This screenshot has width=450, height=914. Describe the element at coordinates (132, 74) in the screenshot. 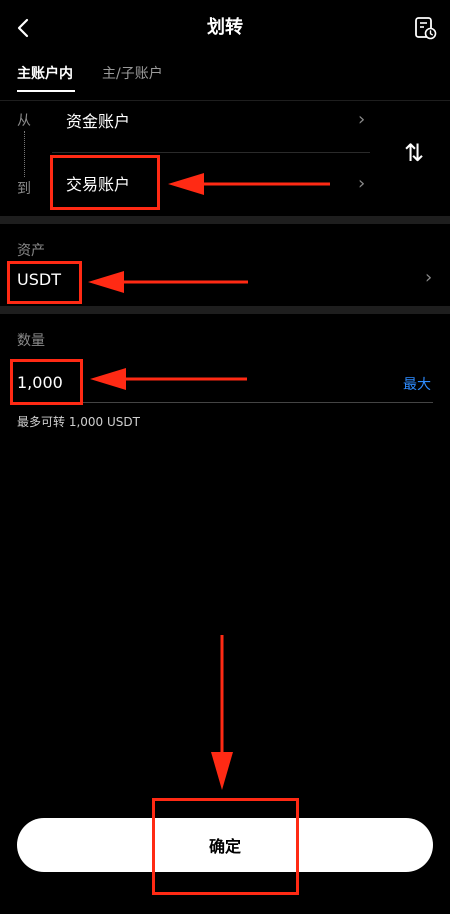

I see `tab-sub-account: 主/子账户` at that location.